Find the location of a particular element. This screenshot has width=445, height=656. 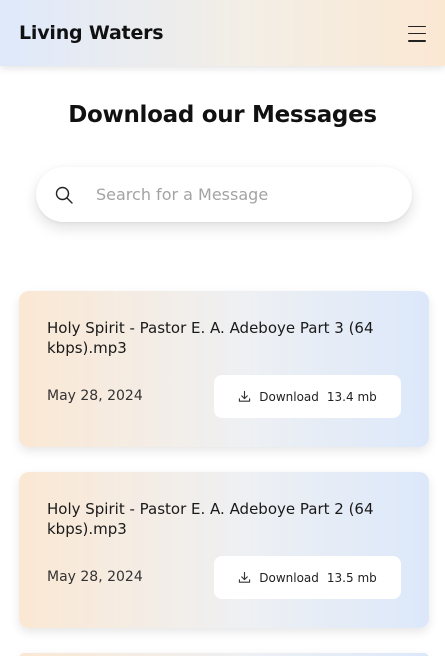

hamburger-menu-icon is located at coordinates (417, 33).